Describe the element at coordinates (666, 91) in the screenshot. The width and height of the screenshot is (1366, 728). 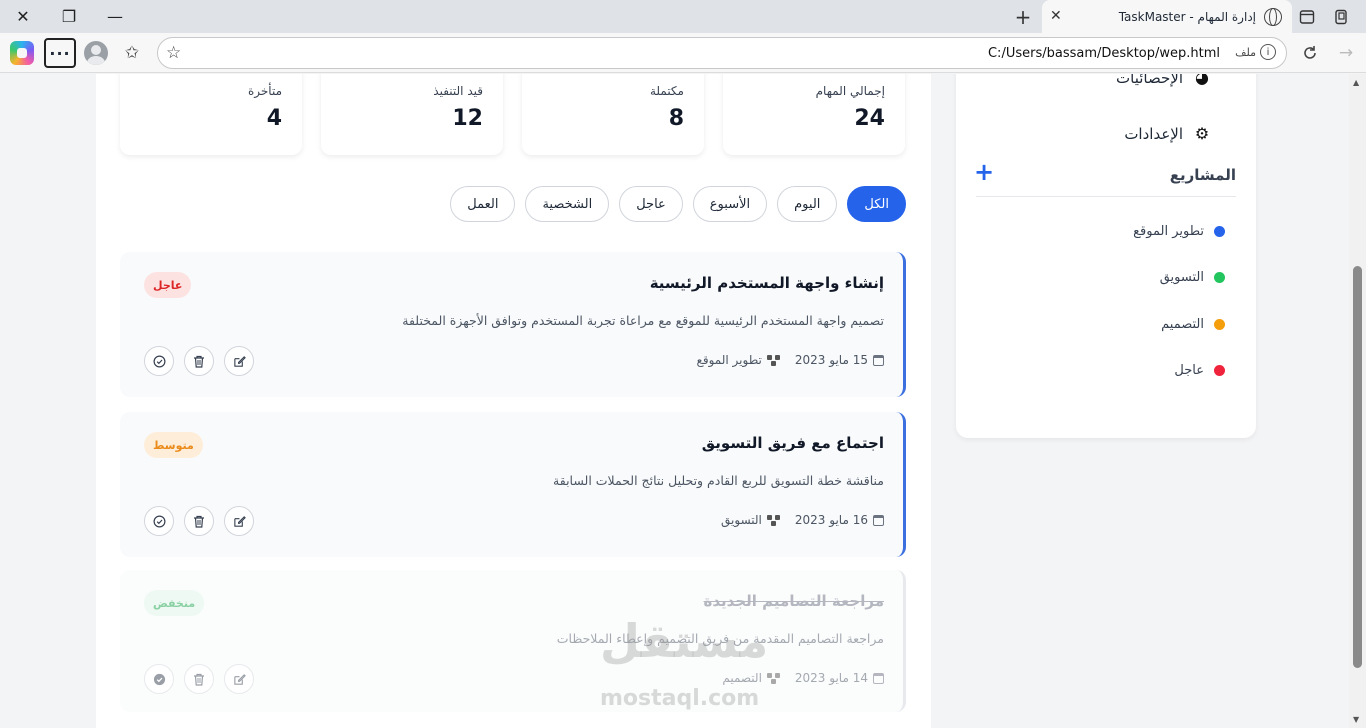
I see `stat-label: مكتملة` at that location.